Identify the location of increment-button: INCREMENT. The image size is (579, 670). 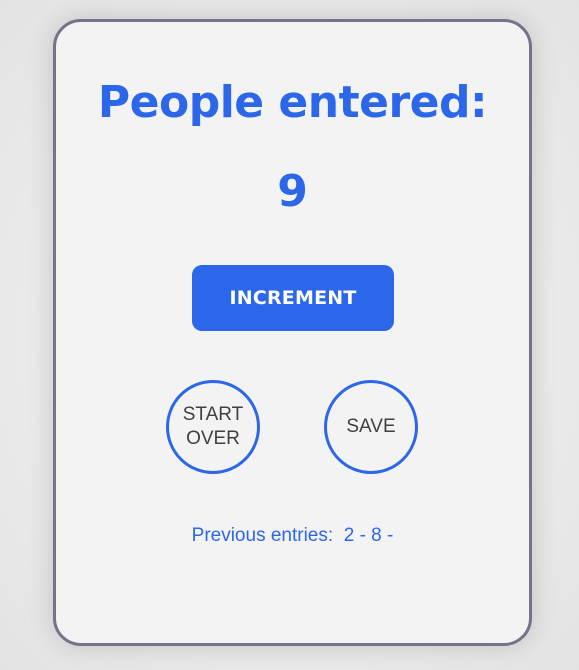
(293, 298).